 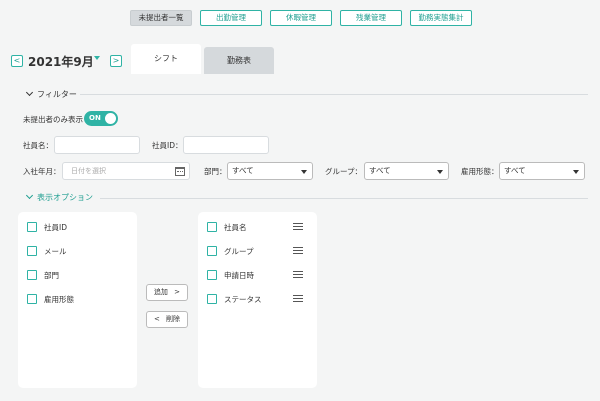 I want to click on month-dropdown-caret-icon, so click(x=97, y=58).